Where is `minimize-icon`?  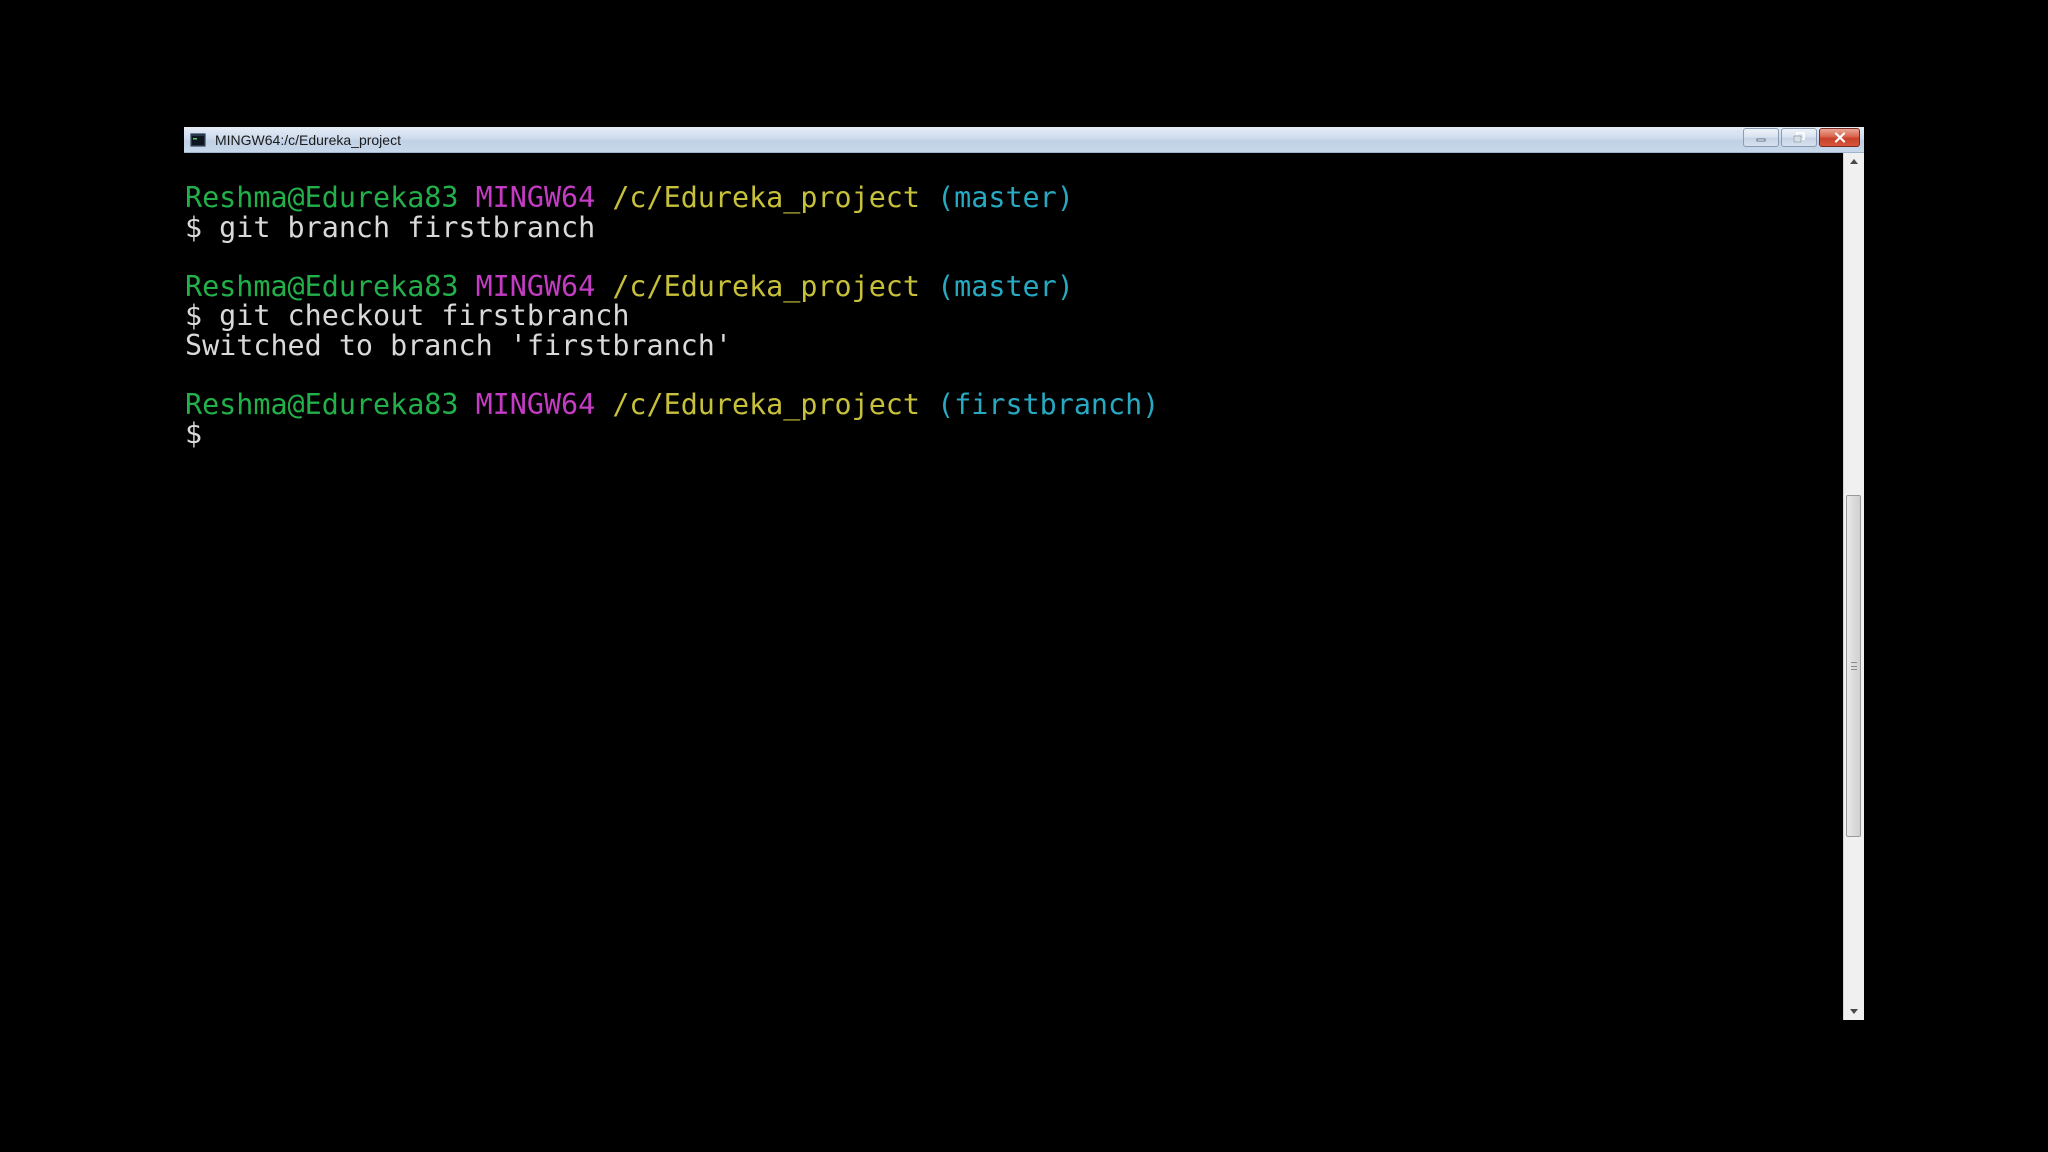 minimize-icon is located at coordinates (1761, 139).